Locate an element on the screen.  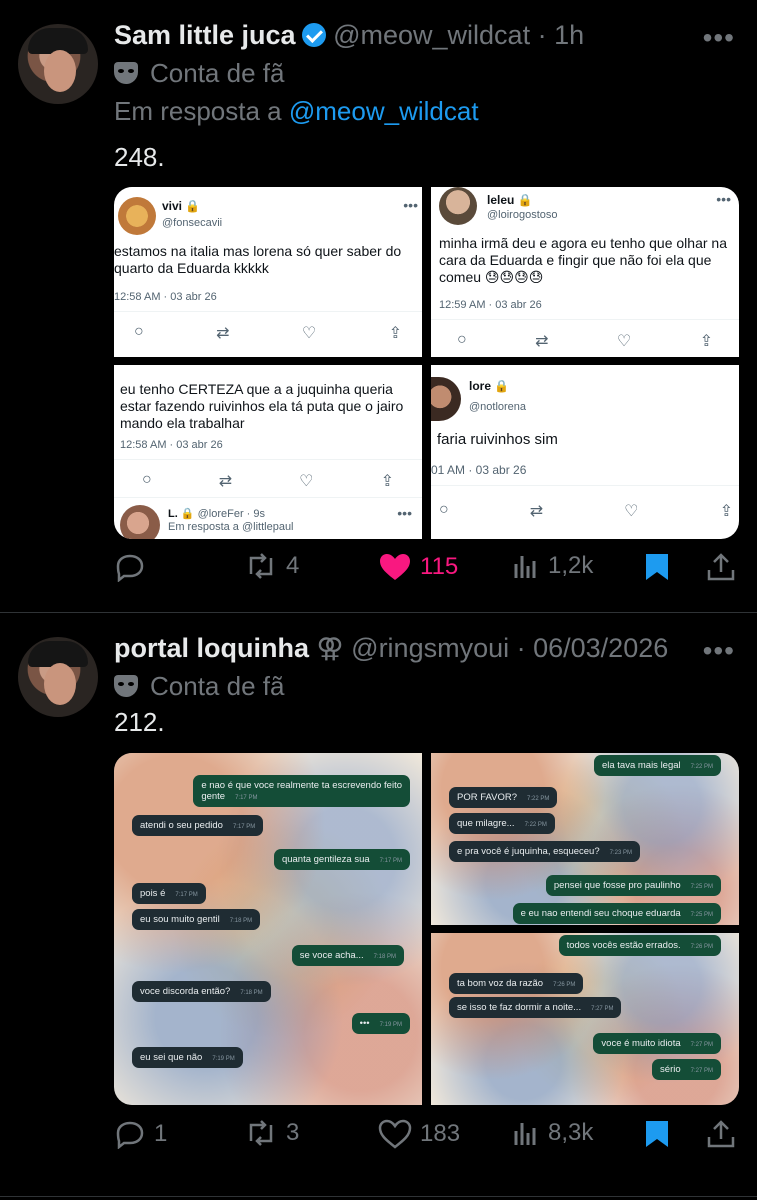
chat-message: e pra você é juquinha, esqueceu? 7:23 PM is located at coordinates (544, 851).